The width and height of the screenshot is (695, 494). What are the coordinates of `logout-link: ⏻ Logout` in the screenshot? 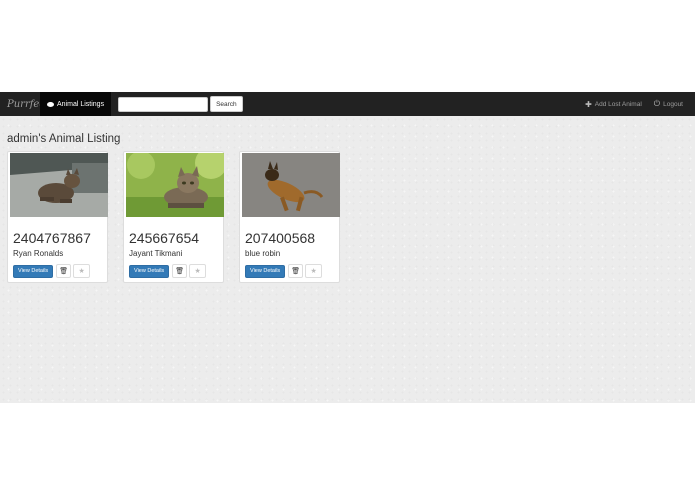 It's located at (668, 104).